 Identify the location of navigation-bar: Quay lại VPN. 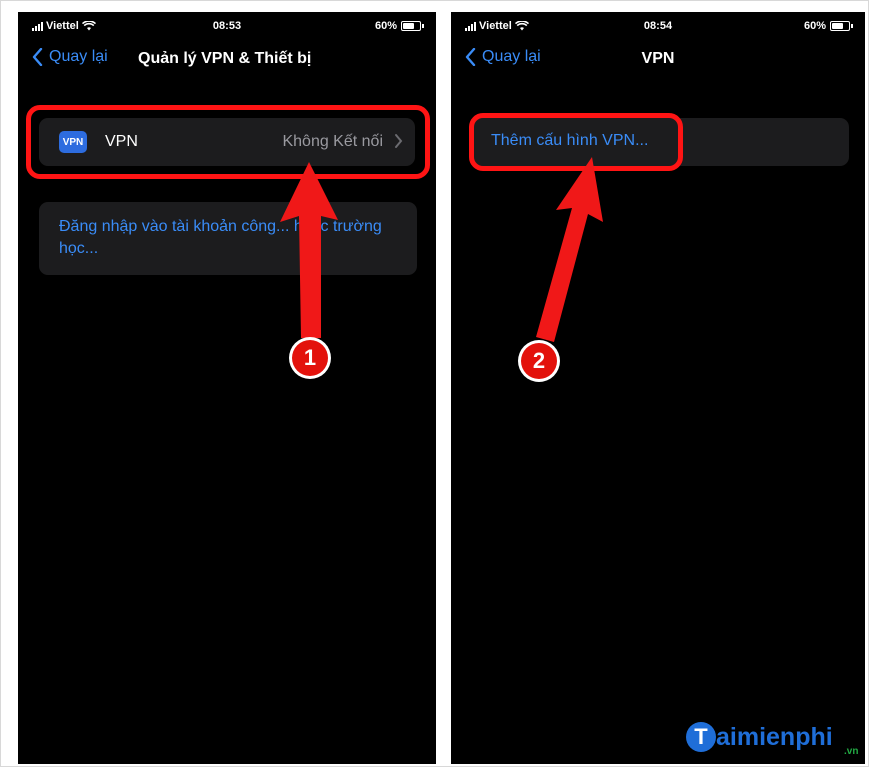
(658, 61).